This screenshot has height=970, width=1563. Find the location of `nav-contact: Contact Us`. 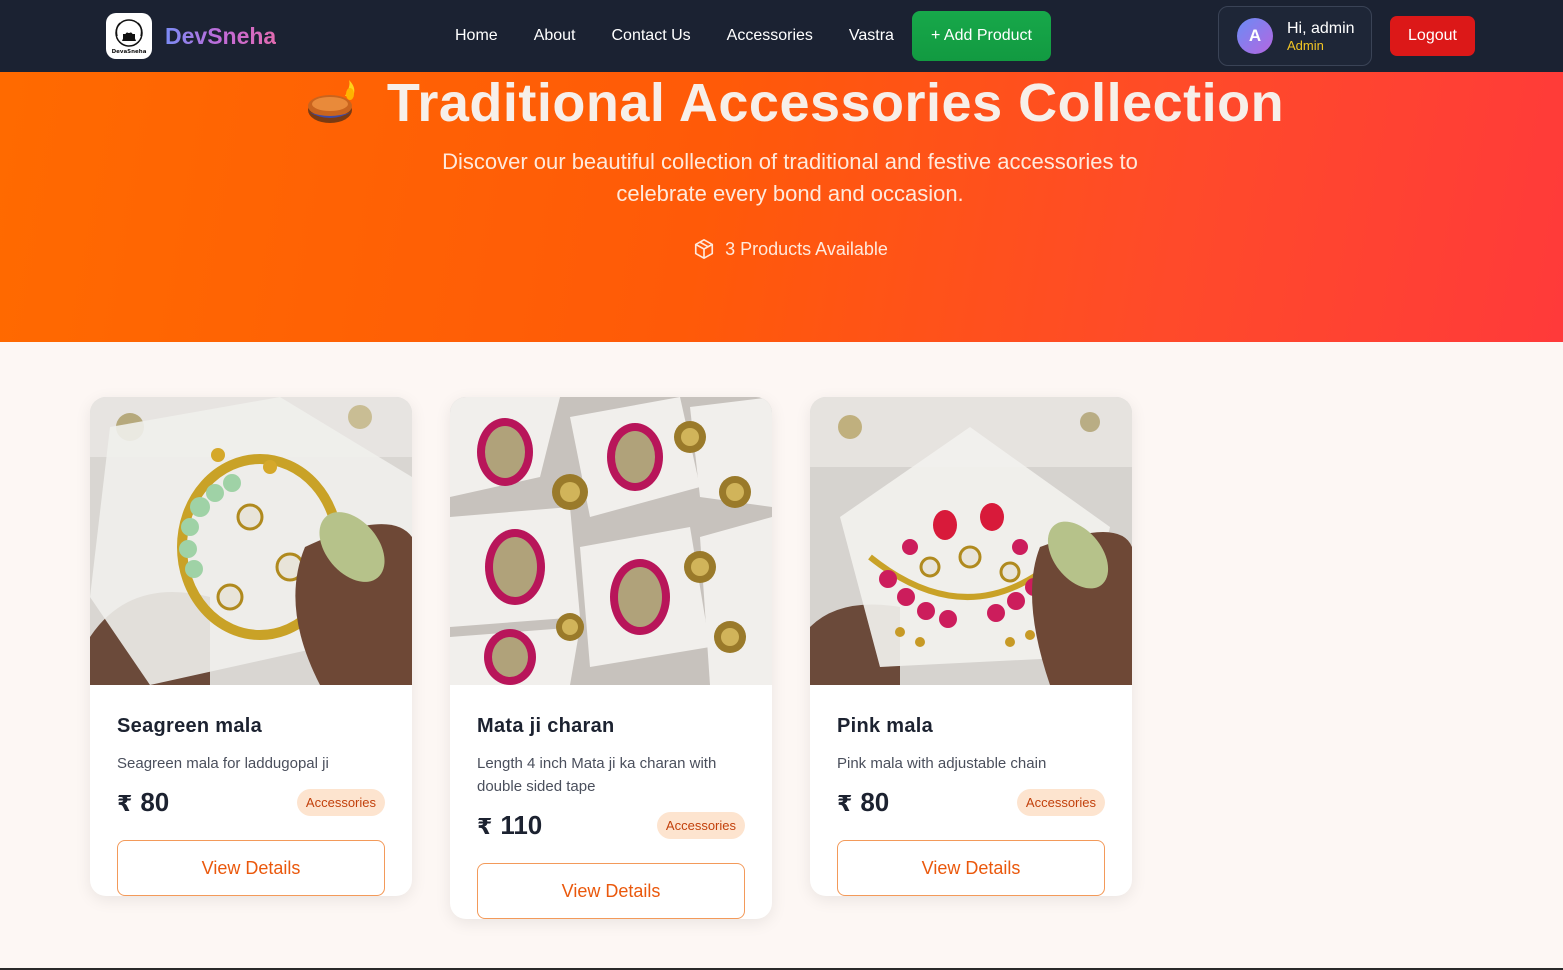

nav-contact: Contact Us is located at coordinates (651, 36).